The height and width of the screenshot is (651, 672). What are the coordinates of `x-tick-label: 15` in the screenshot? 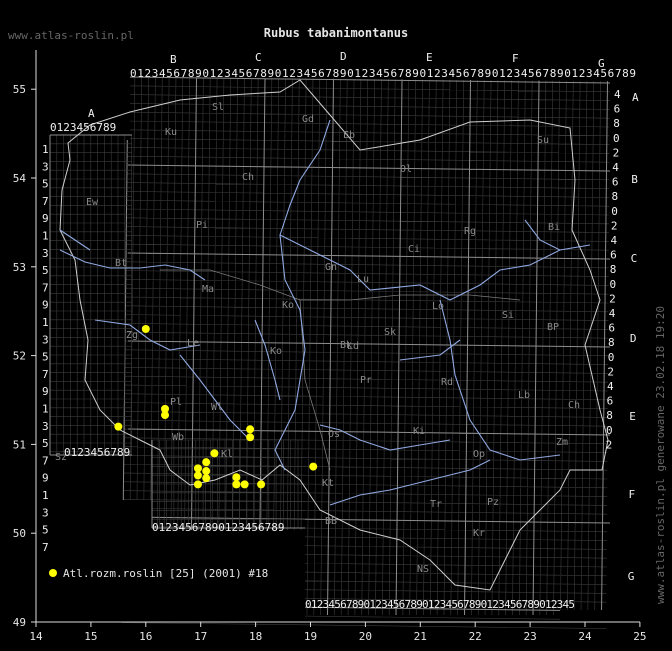 It's located at (90, 636).